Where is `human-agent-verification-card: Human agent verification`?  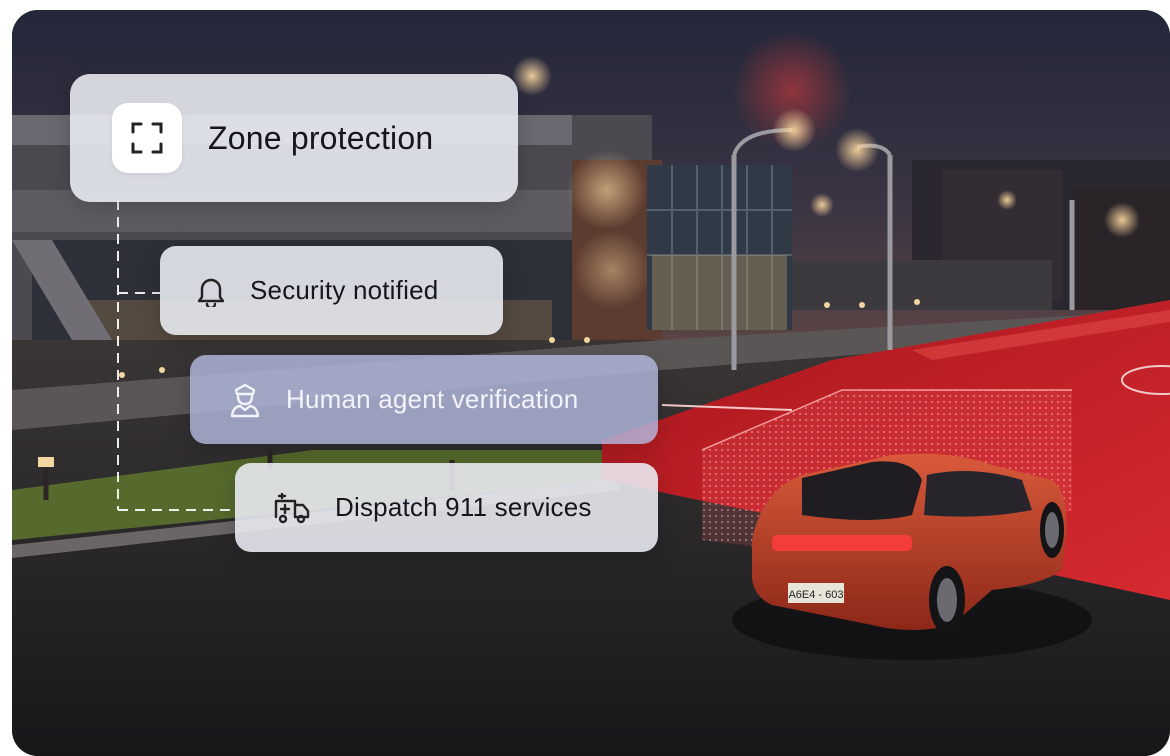 human-agent-verification-card: Human agent verification is located at coordinates (424, 399).